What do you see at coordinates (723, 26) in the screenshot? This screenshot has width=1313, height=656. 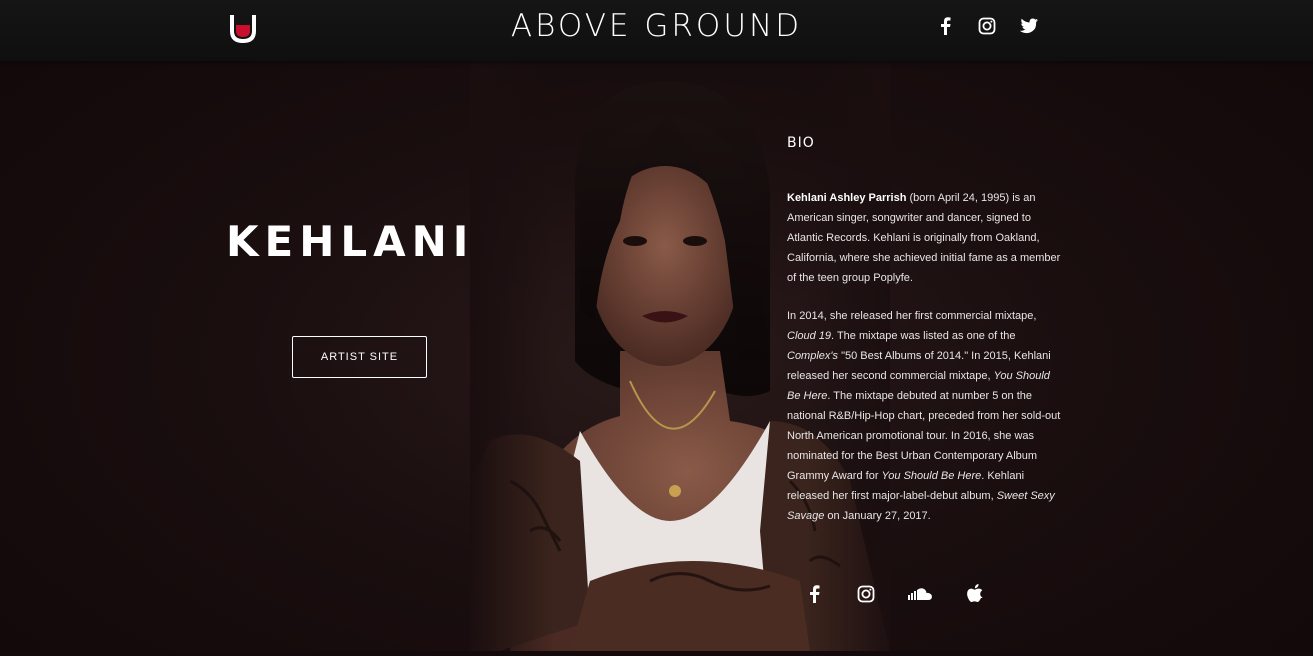 I see `brand-word-ground: GROUND` at bounding box center [723, 26].